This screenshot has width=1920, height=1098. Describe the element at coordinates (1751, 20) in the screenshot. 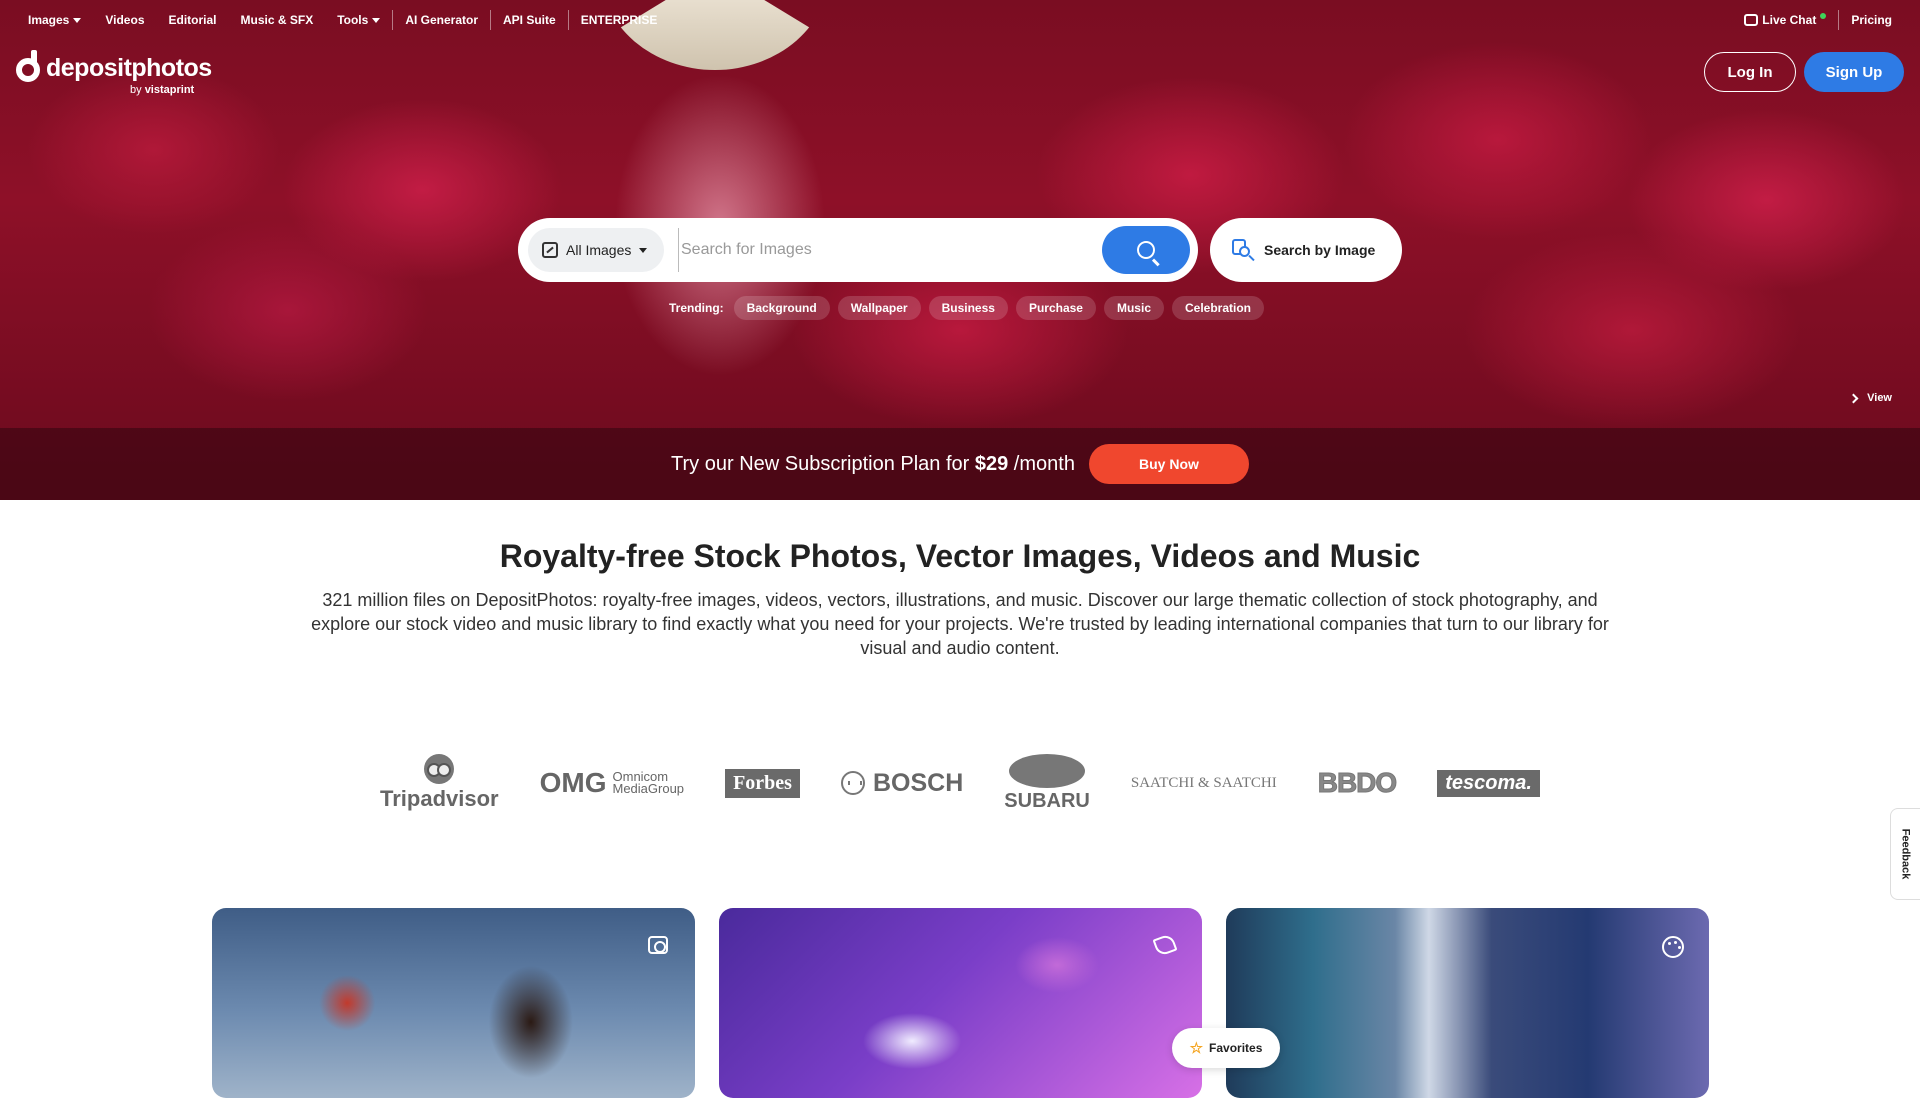

I see `chat-icon` at that location.